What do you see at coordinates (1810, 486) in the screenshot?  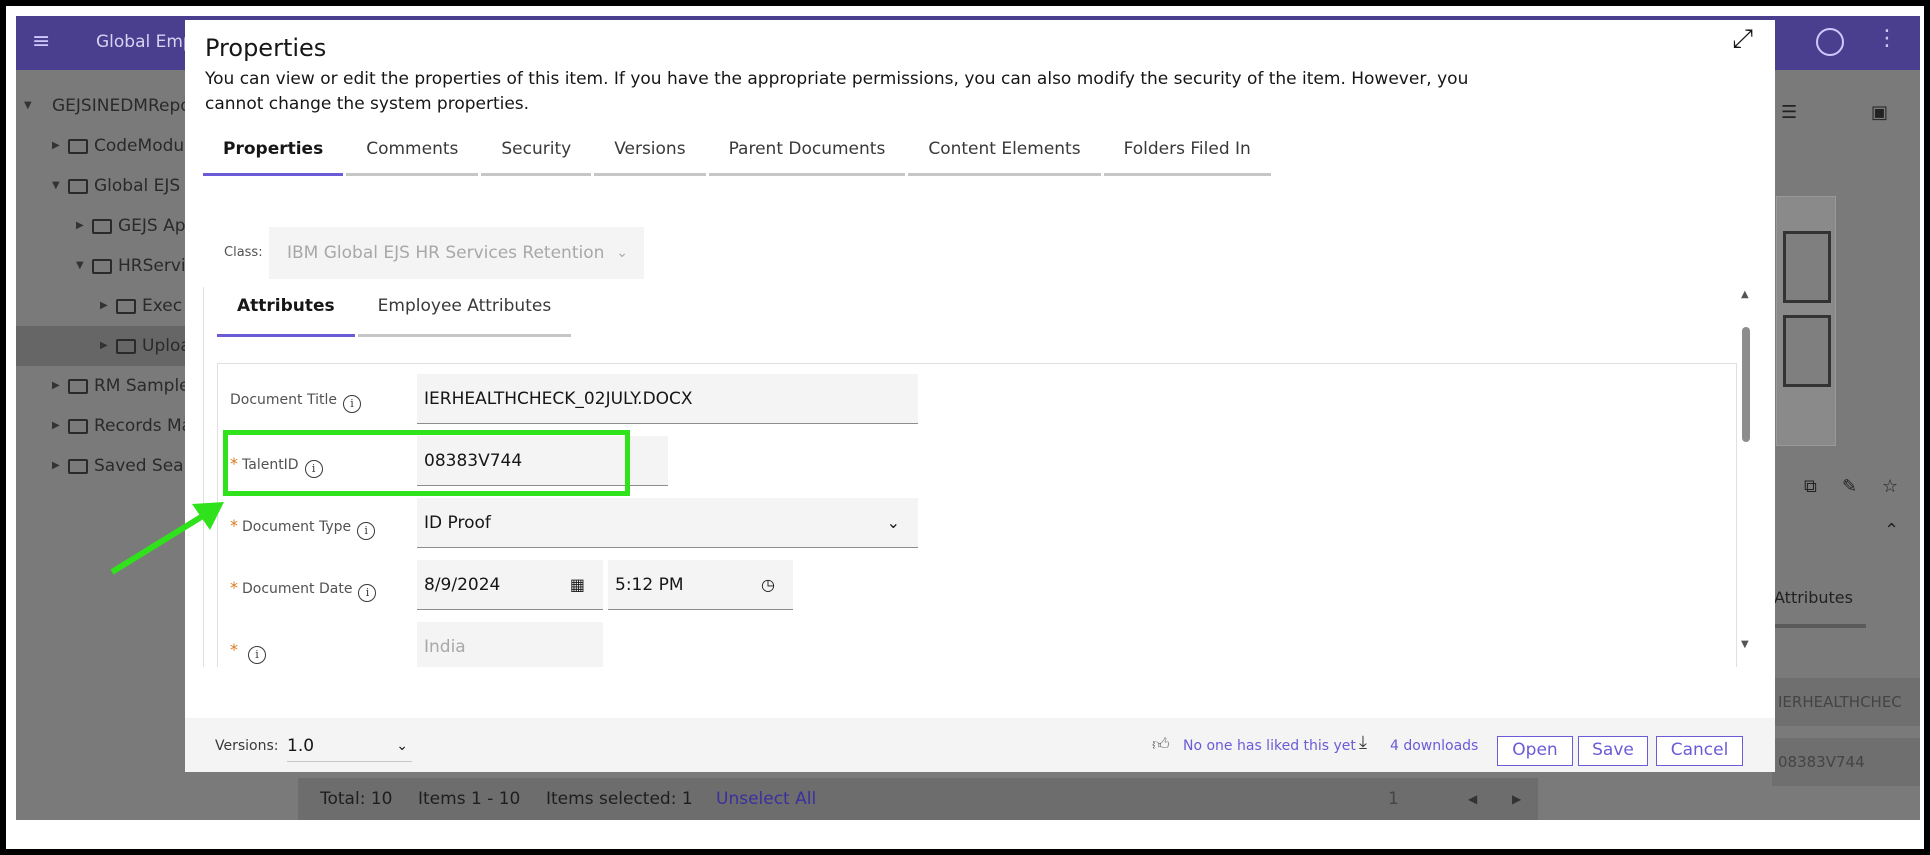 I see `copy-icon: ⧉` at bounding box center [1810, 486].